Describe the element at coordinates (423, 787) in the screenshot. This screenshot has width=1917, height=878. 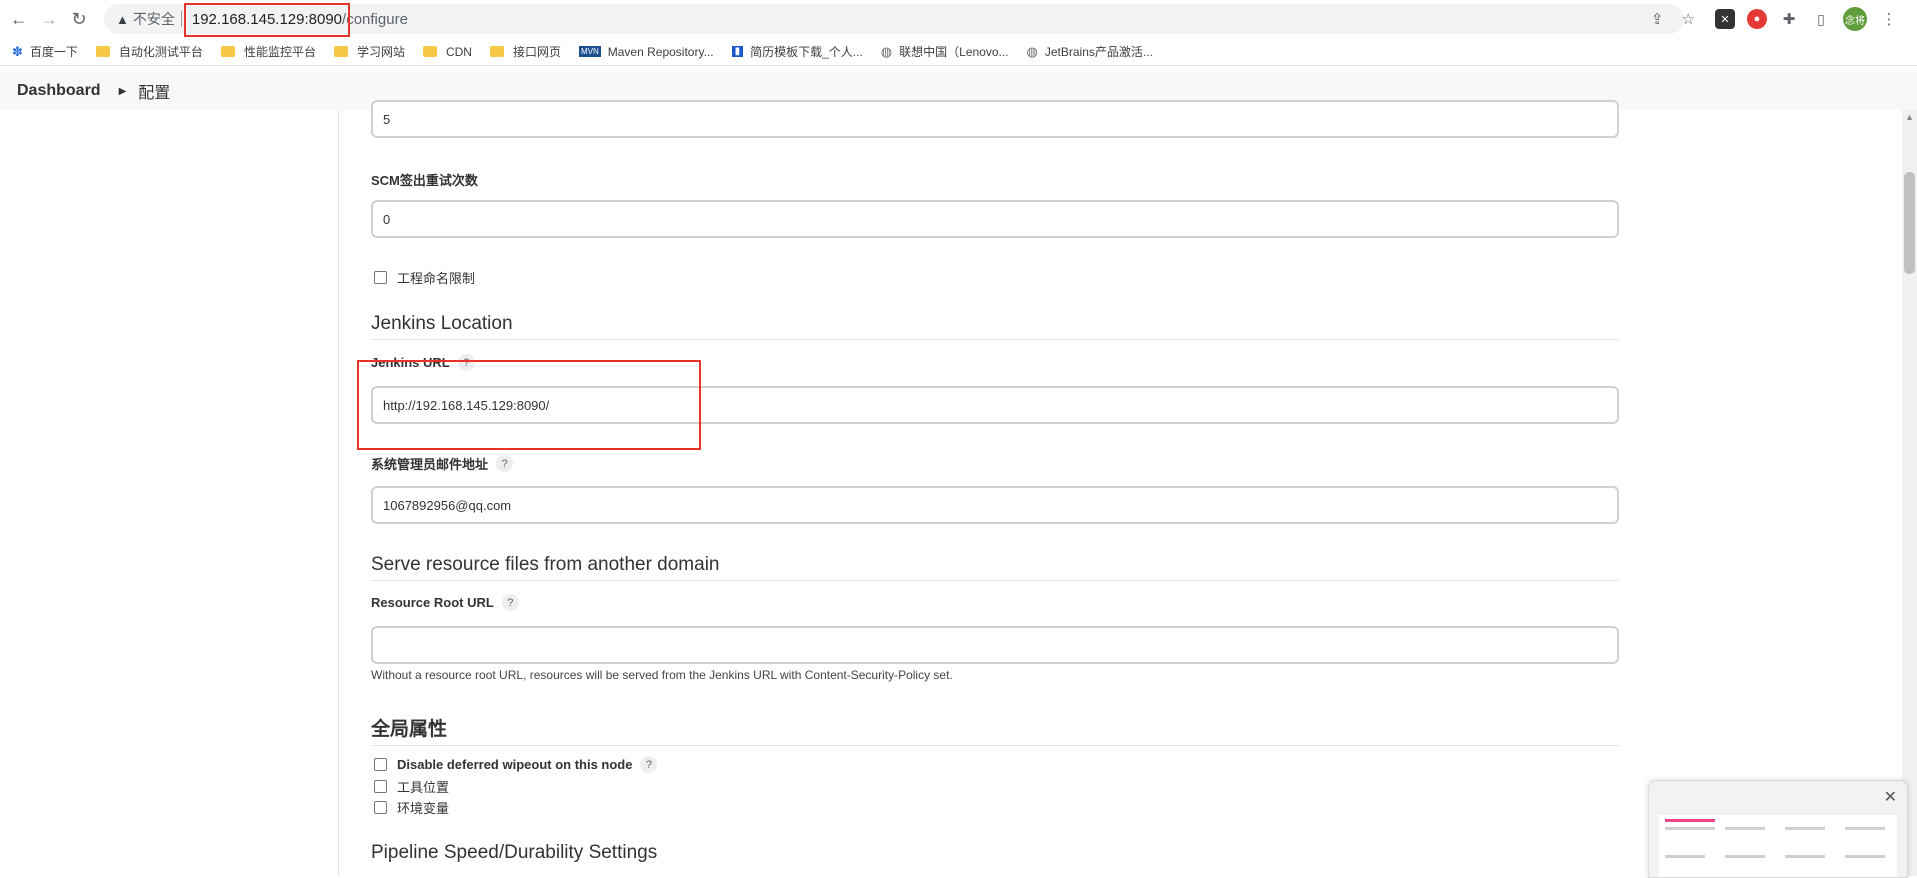
I see `tool-locations-label: 工具位置` at that location.